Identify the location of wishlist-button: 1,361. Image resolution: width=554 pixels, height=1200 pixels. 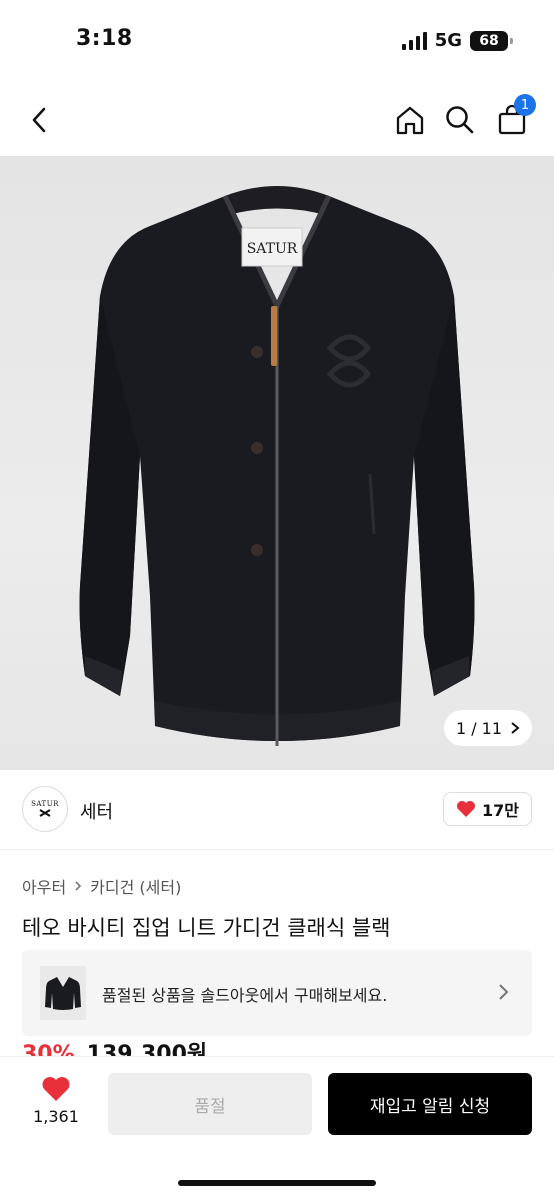
(56, 1110).